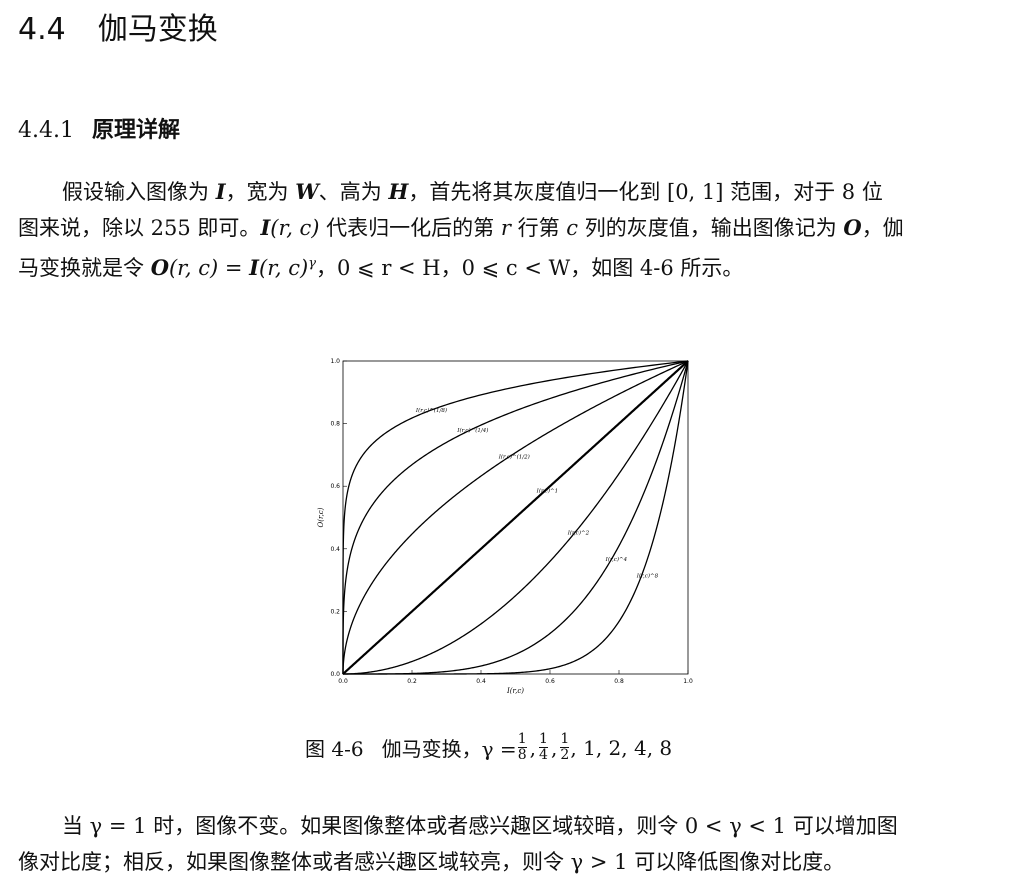  What do you see at coordinates (157, 29) in the screenshot?
I see `section-title: 伽马变换` at bounding box center [157, 29].